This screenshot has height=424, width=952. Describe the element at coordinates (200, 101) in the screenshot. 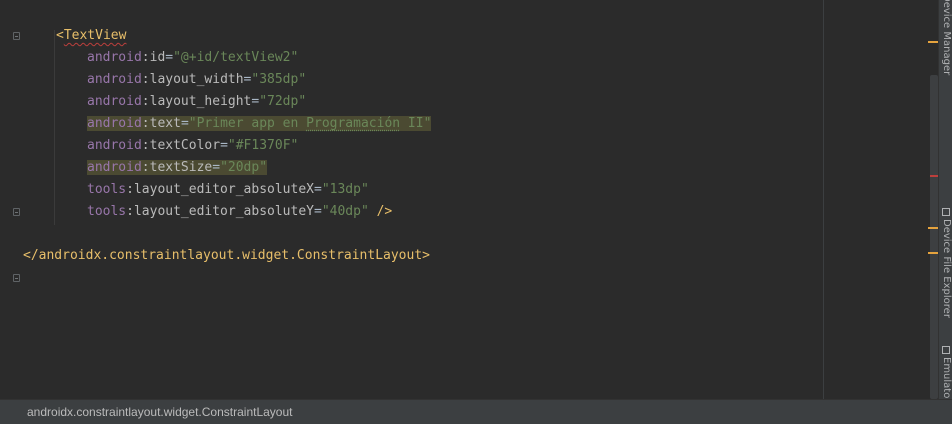

I see `code-token: layout_height` at that location.